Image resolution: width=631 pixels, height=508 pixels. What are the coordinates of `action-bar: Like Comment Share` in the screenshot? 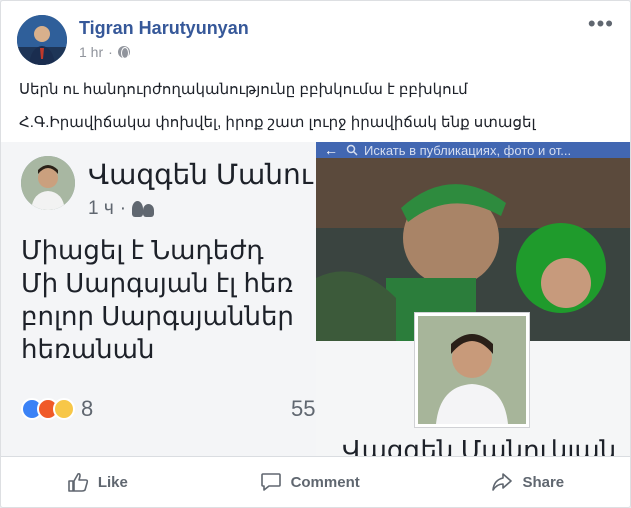 It's located at (315, 481).